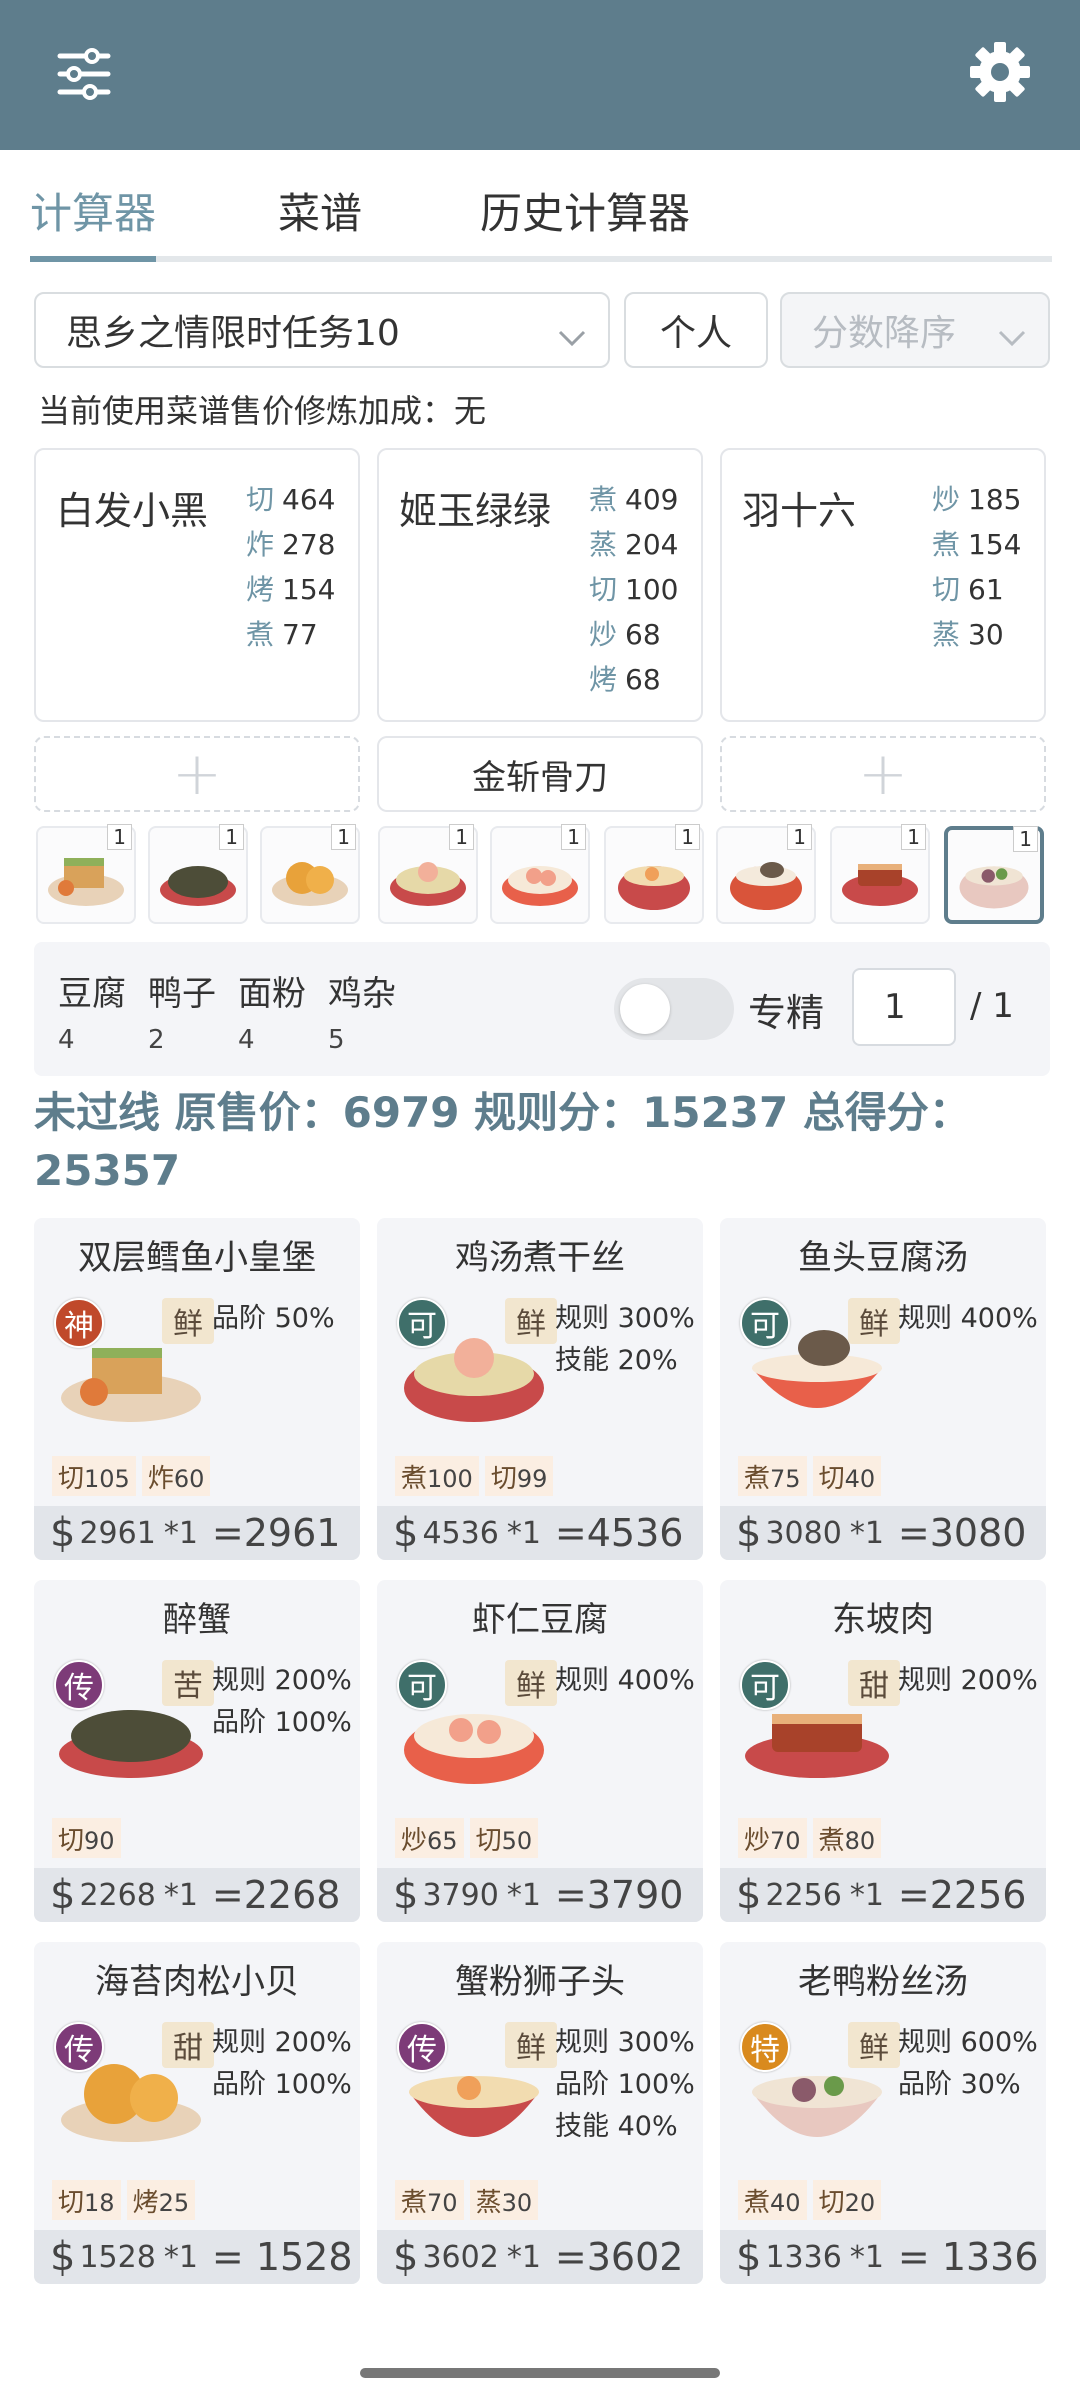 The image size is (1080, 2400). Describe the element at coordinates (883, 1389) in the screenshot. I see `dish-card: 鱼头豆腐汤可鲜规则 400% 煮75 切40 $3080 *1 =3080` at that location.